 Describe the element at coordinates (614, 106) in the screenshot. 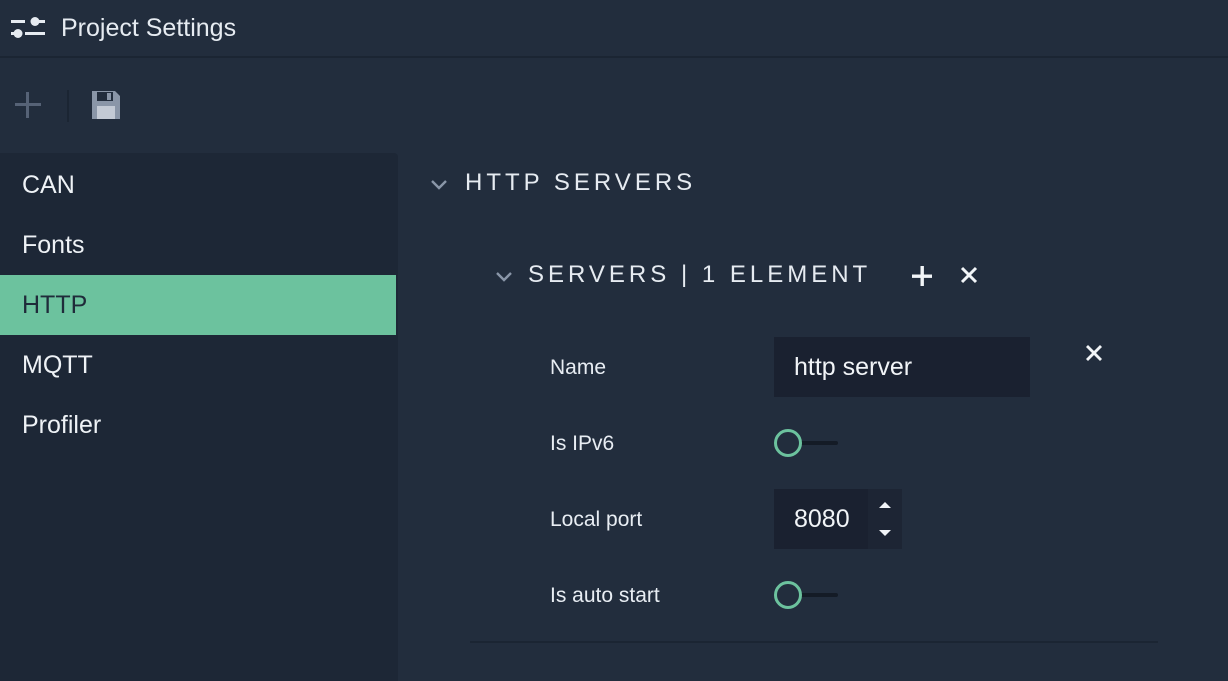

I see `toolbar` at that location.